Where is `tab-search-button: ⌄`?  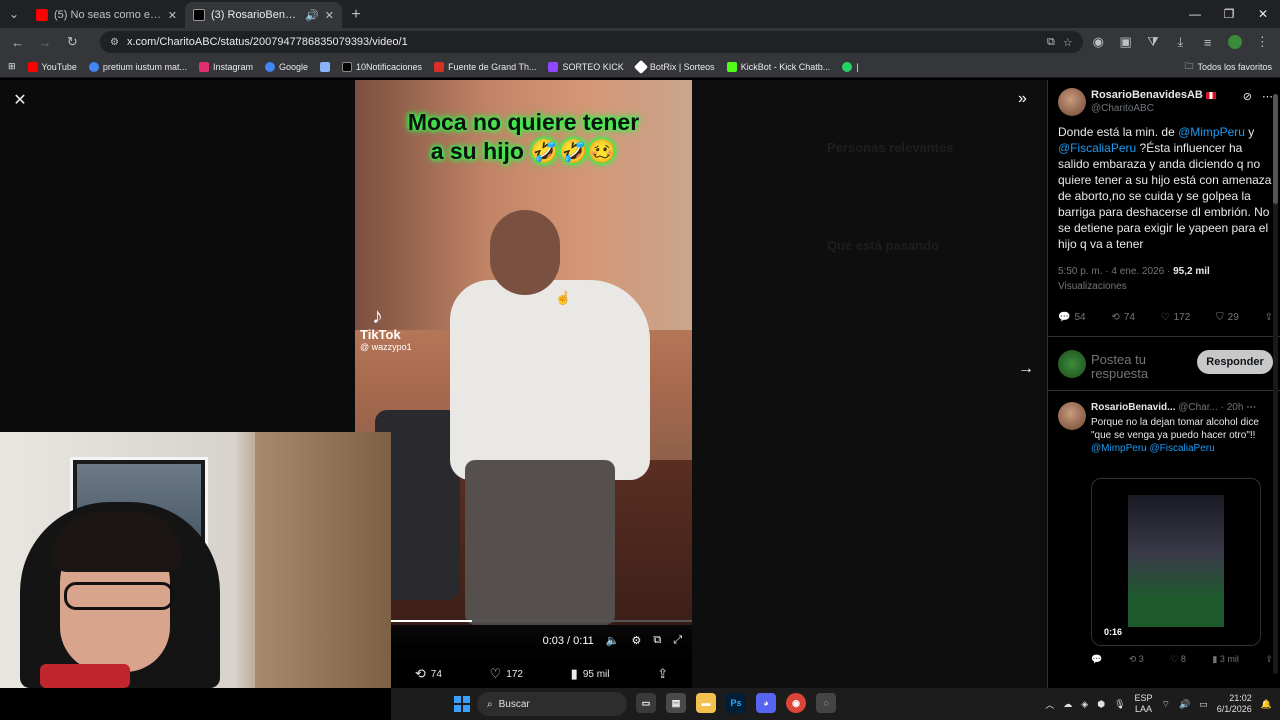
tab-search-button: ⌄ is located at coordinates (14, 14).